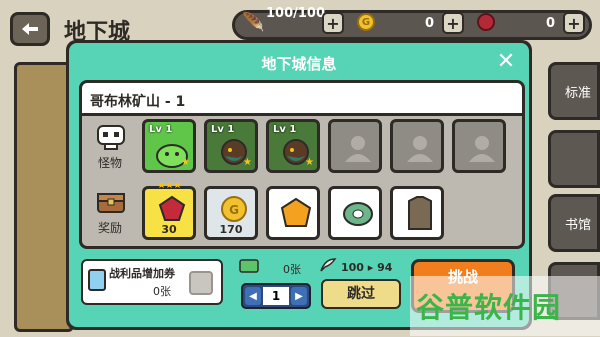 The image size is (600, 337). Describe the element at coordinates (172, 208) in the screenshot. I see `ruby-icon` at that location.